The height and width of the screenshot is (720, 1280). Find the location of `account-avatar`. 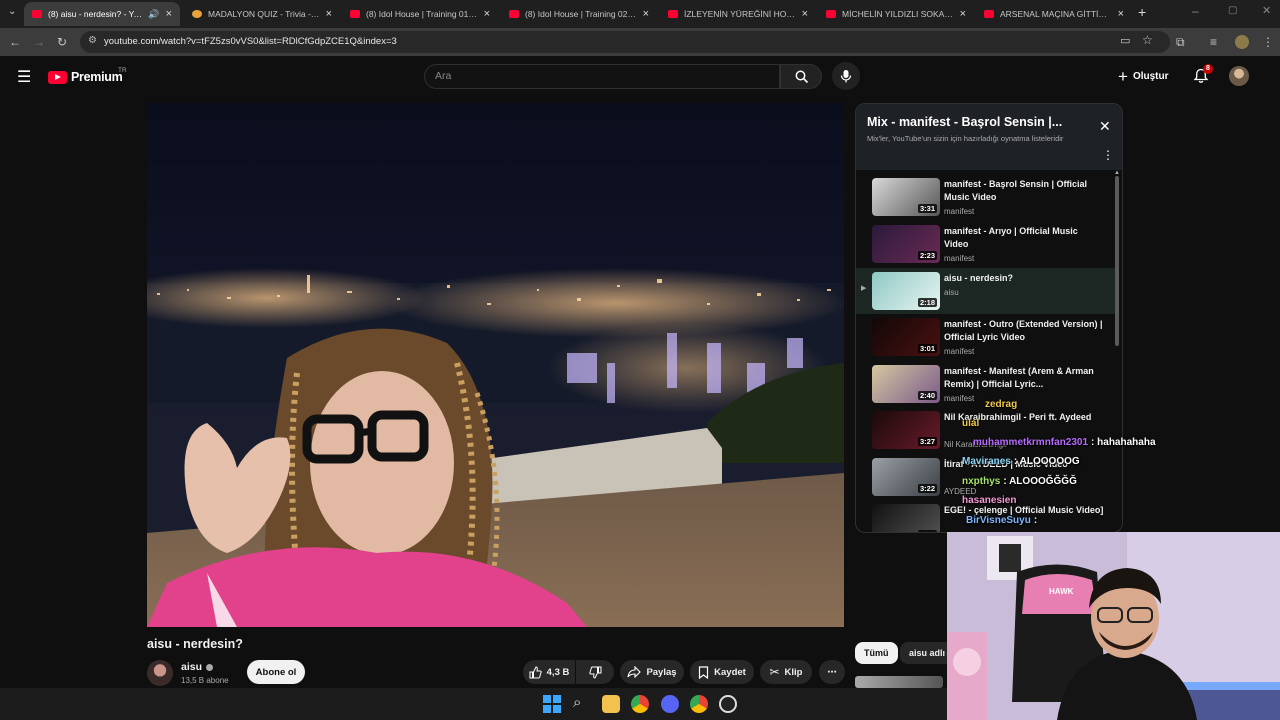

account-avatar is located at coordinates (1239, 76).